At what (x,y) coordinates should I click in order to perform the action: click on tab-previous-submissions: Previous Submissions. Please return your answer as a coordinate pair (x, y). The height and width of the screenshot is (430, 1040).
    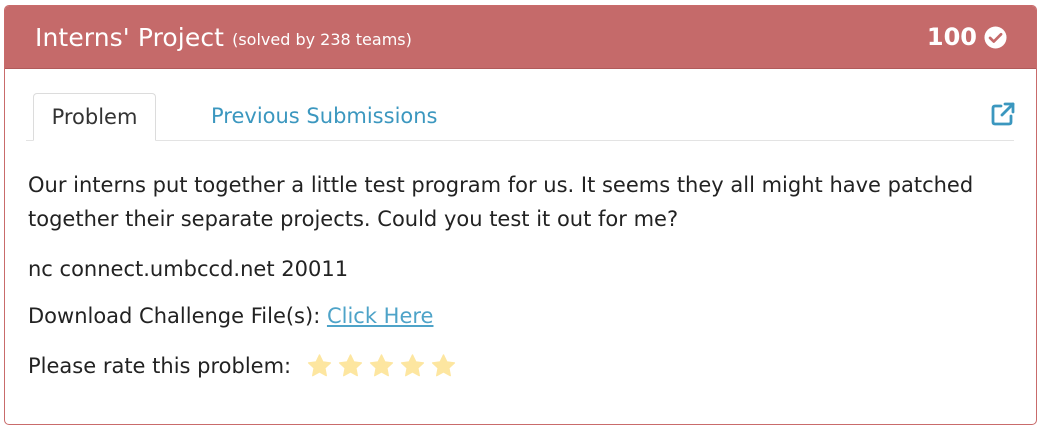
    Looking at the image, I should click on (324, 116).